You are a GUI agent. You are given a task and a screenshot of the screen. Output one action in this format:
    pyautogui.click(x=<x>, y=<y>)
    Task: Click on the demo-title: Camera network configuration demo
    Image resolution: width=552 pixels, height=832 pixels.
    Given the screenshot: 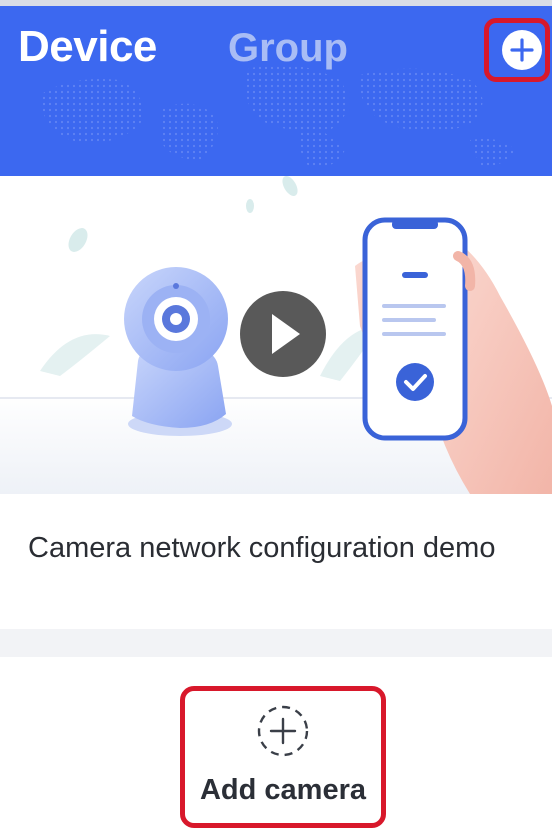 What is the action you would take?
    pyautogui.click(x=262, y=548)
    